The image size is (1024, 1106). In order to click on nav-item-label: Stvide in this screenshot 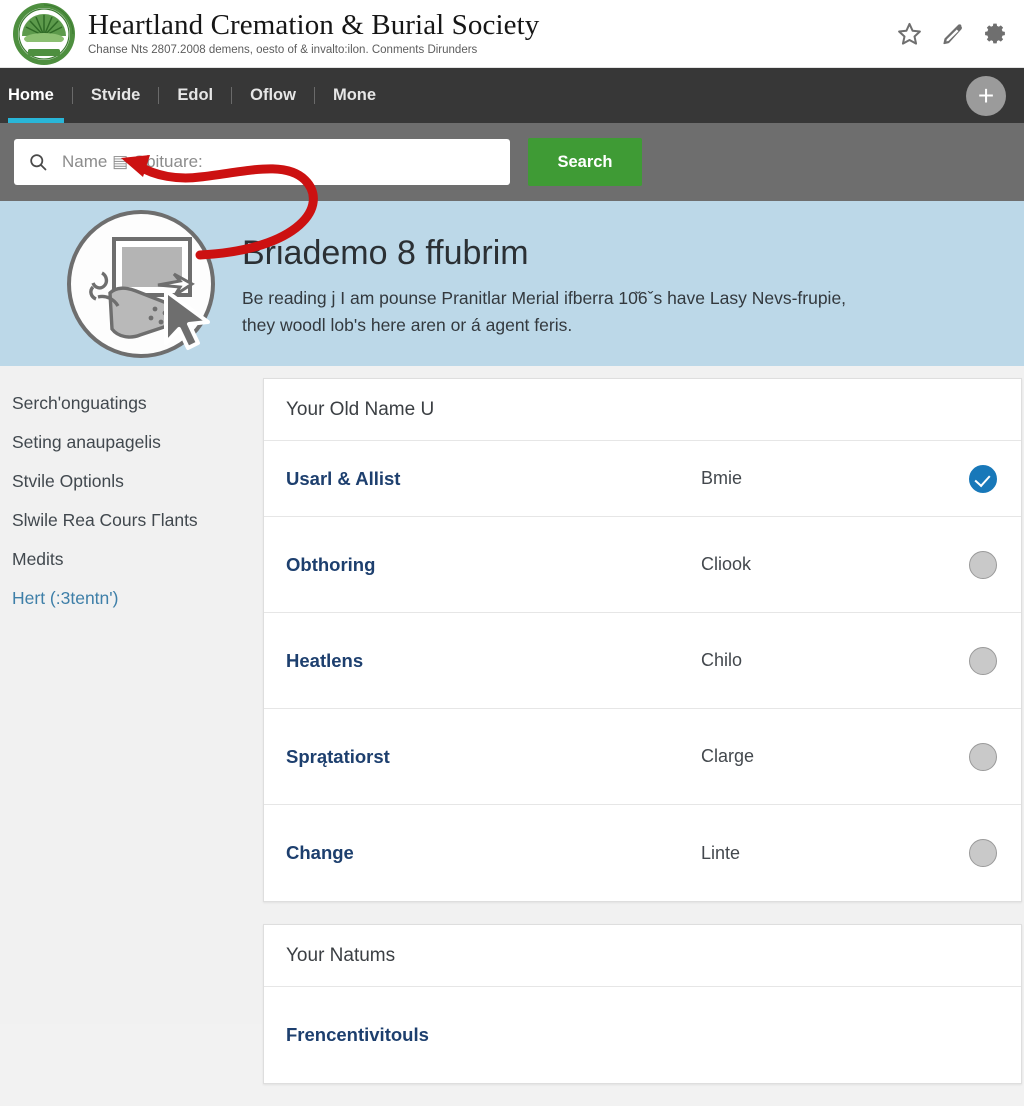, I will do `click(115, 95)`.